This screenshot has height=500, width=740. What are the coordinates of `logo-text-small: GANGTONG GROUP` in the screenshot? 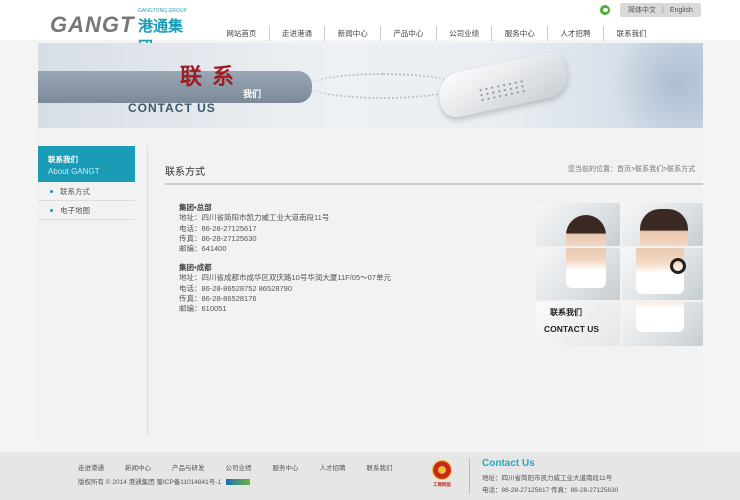 It's located at (162, 11).